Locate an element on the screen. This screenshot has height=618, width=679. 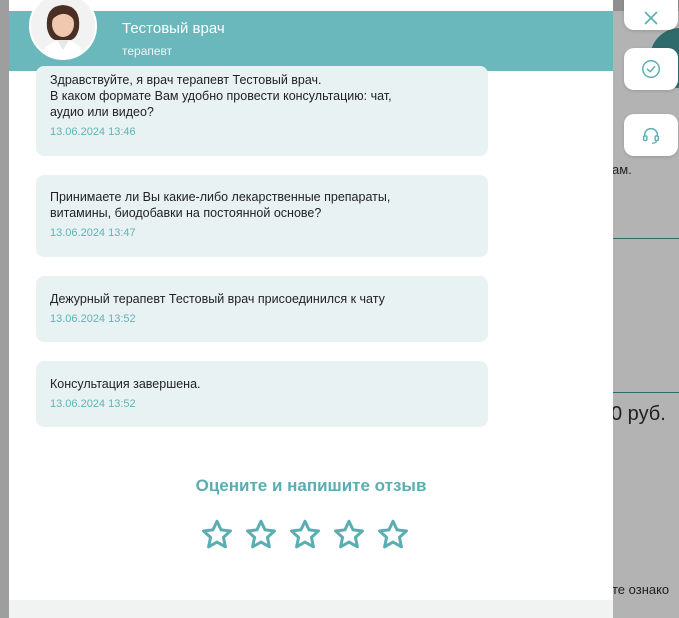
doctor-role: терапевт is located at coordinates (147, 51).